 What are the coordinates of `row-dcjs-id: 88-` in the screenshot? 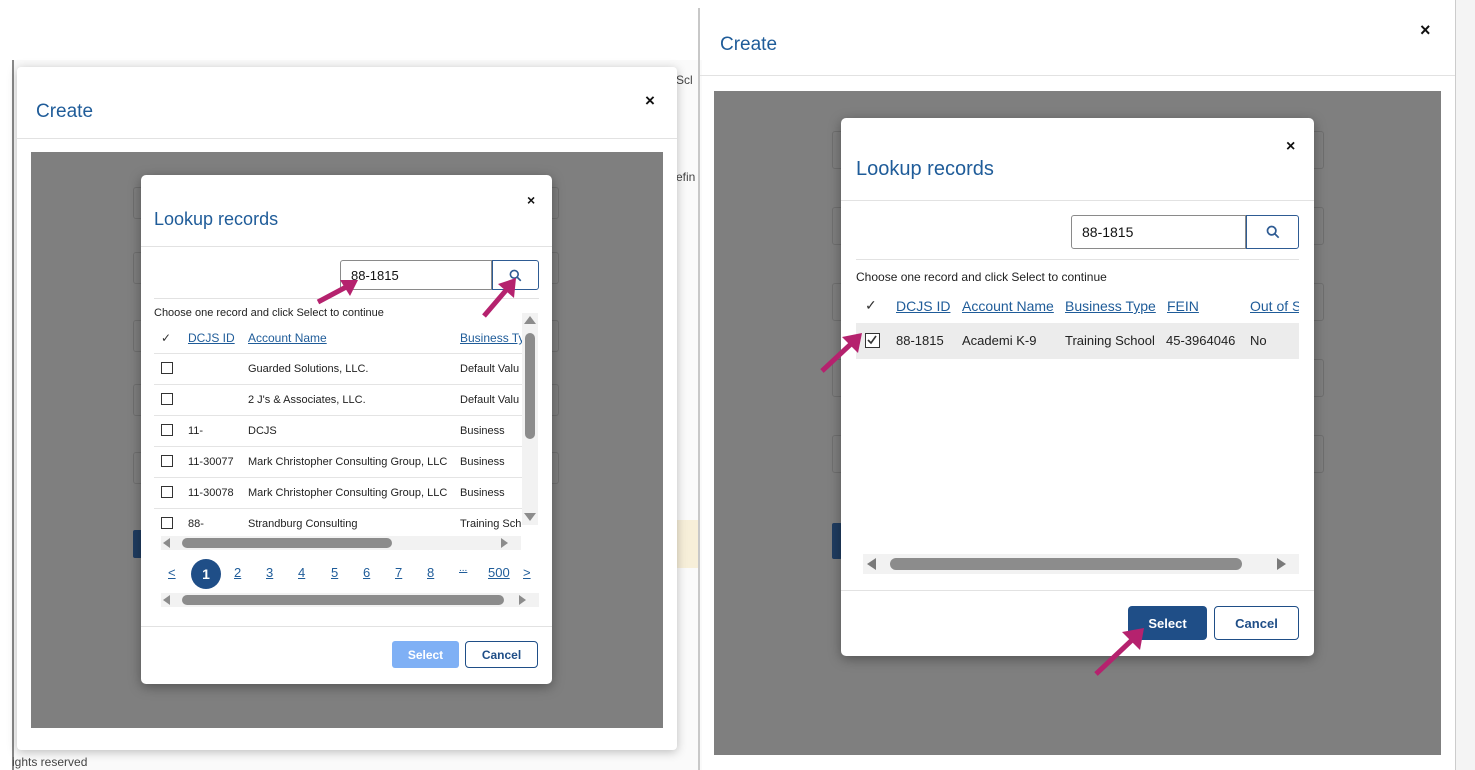 It's located at (196, 524).